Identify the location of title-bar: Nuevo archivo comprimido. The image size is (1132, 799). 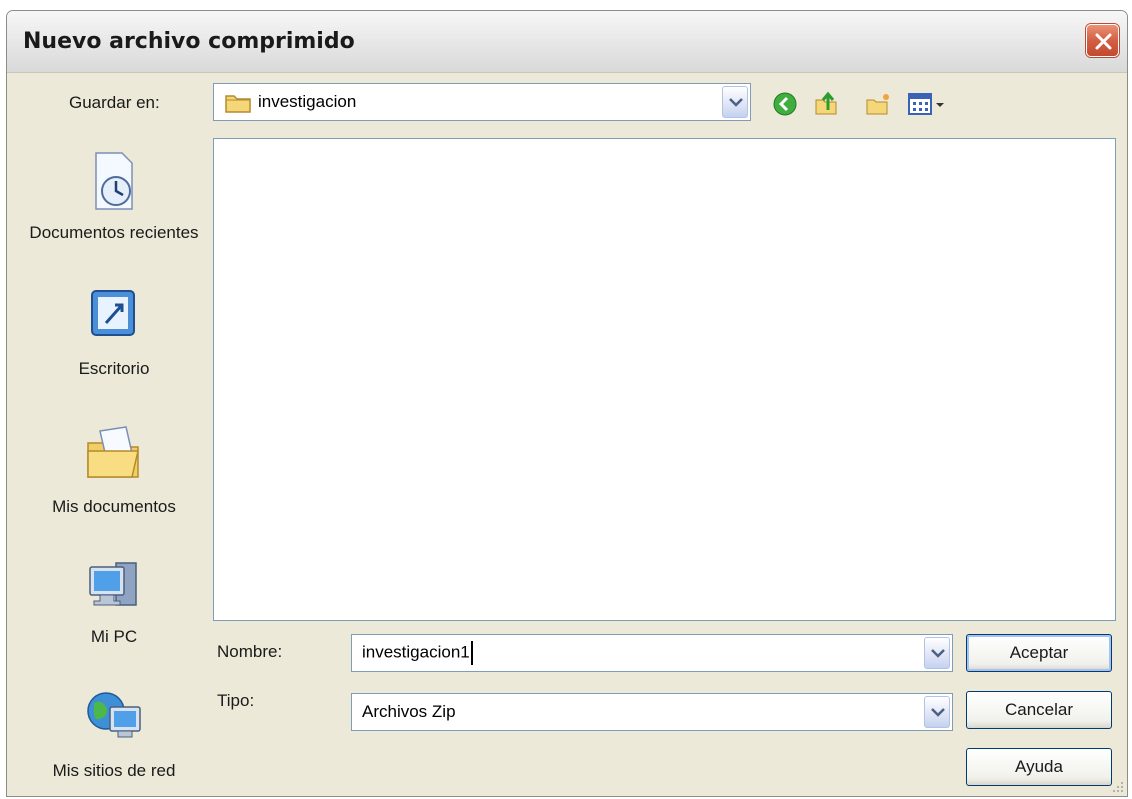
(567, 42).